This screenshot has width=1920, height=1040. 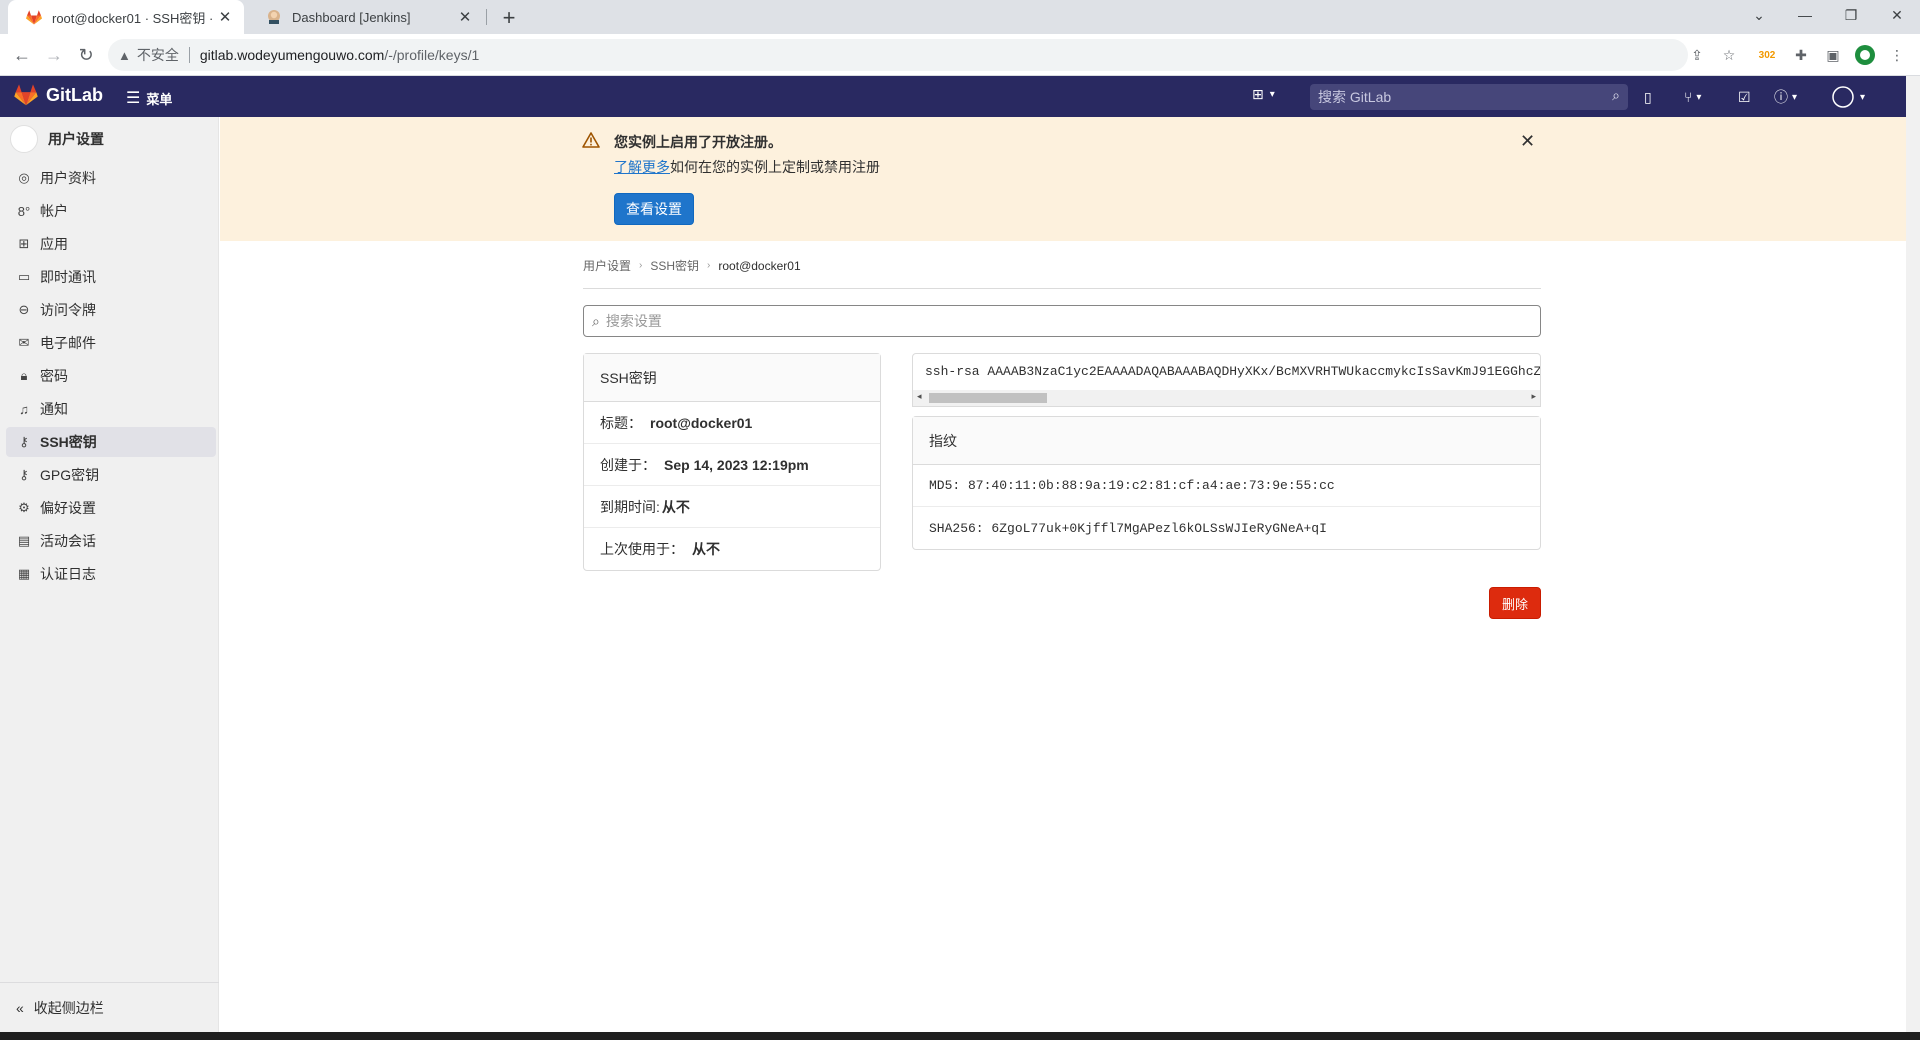 I want to click on key-last-used-row: 上次使用于： 从不, so click(x=732, y=549).